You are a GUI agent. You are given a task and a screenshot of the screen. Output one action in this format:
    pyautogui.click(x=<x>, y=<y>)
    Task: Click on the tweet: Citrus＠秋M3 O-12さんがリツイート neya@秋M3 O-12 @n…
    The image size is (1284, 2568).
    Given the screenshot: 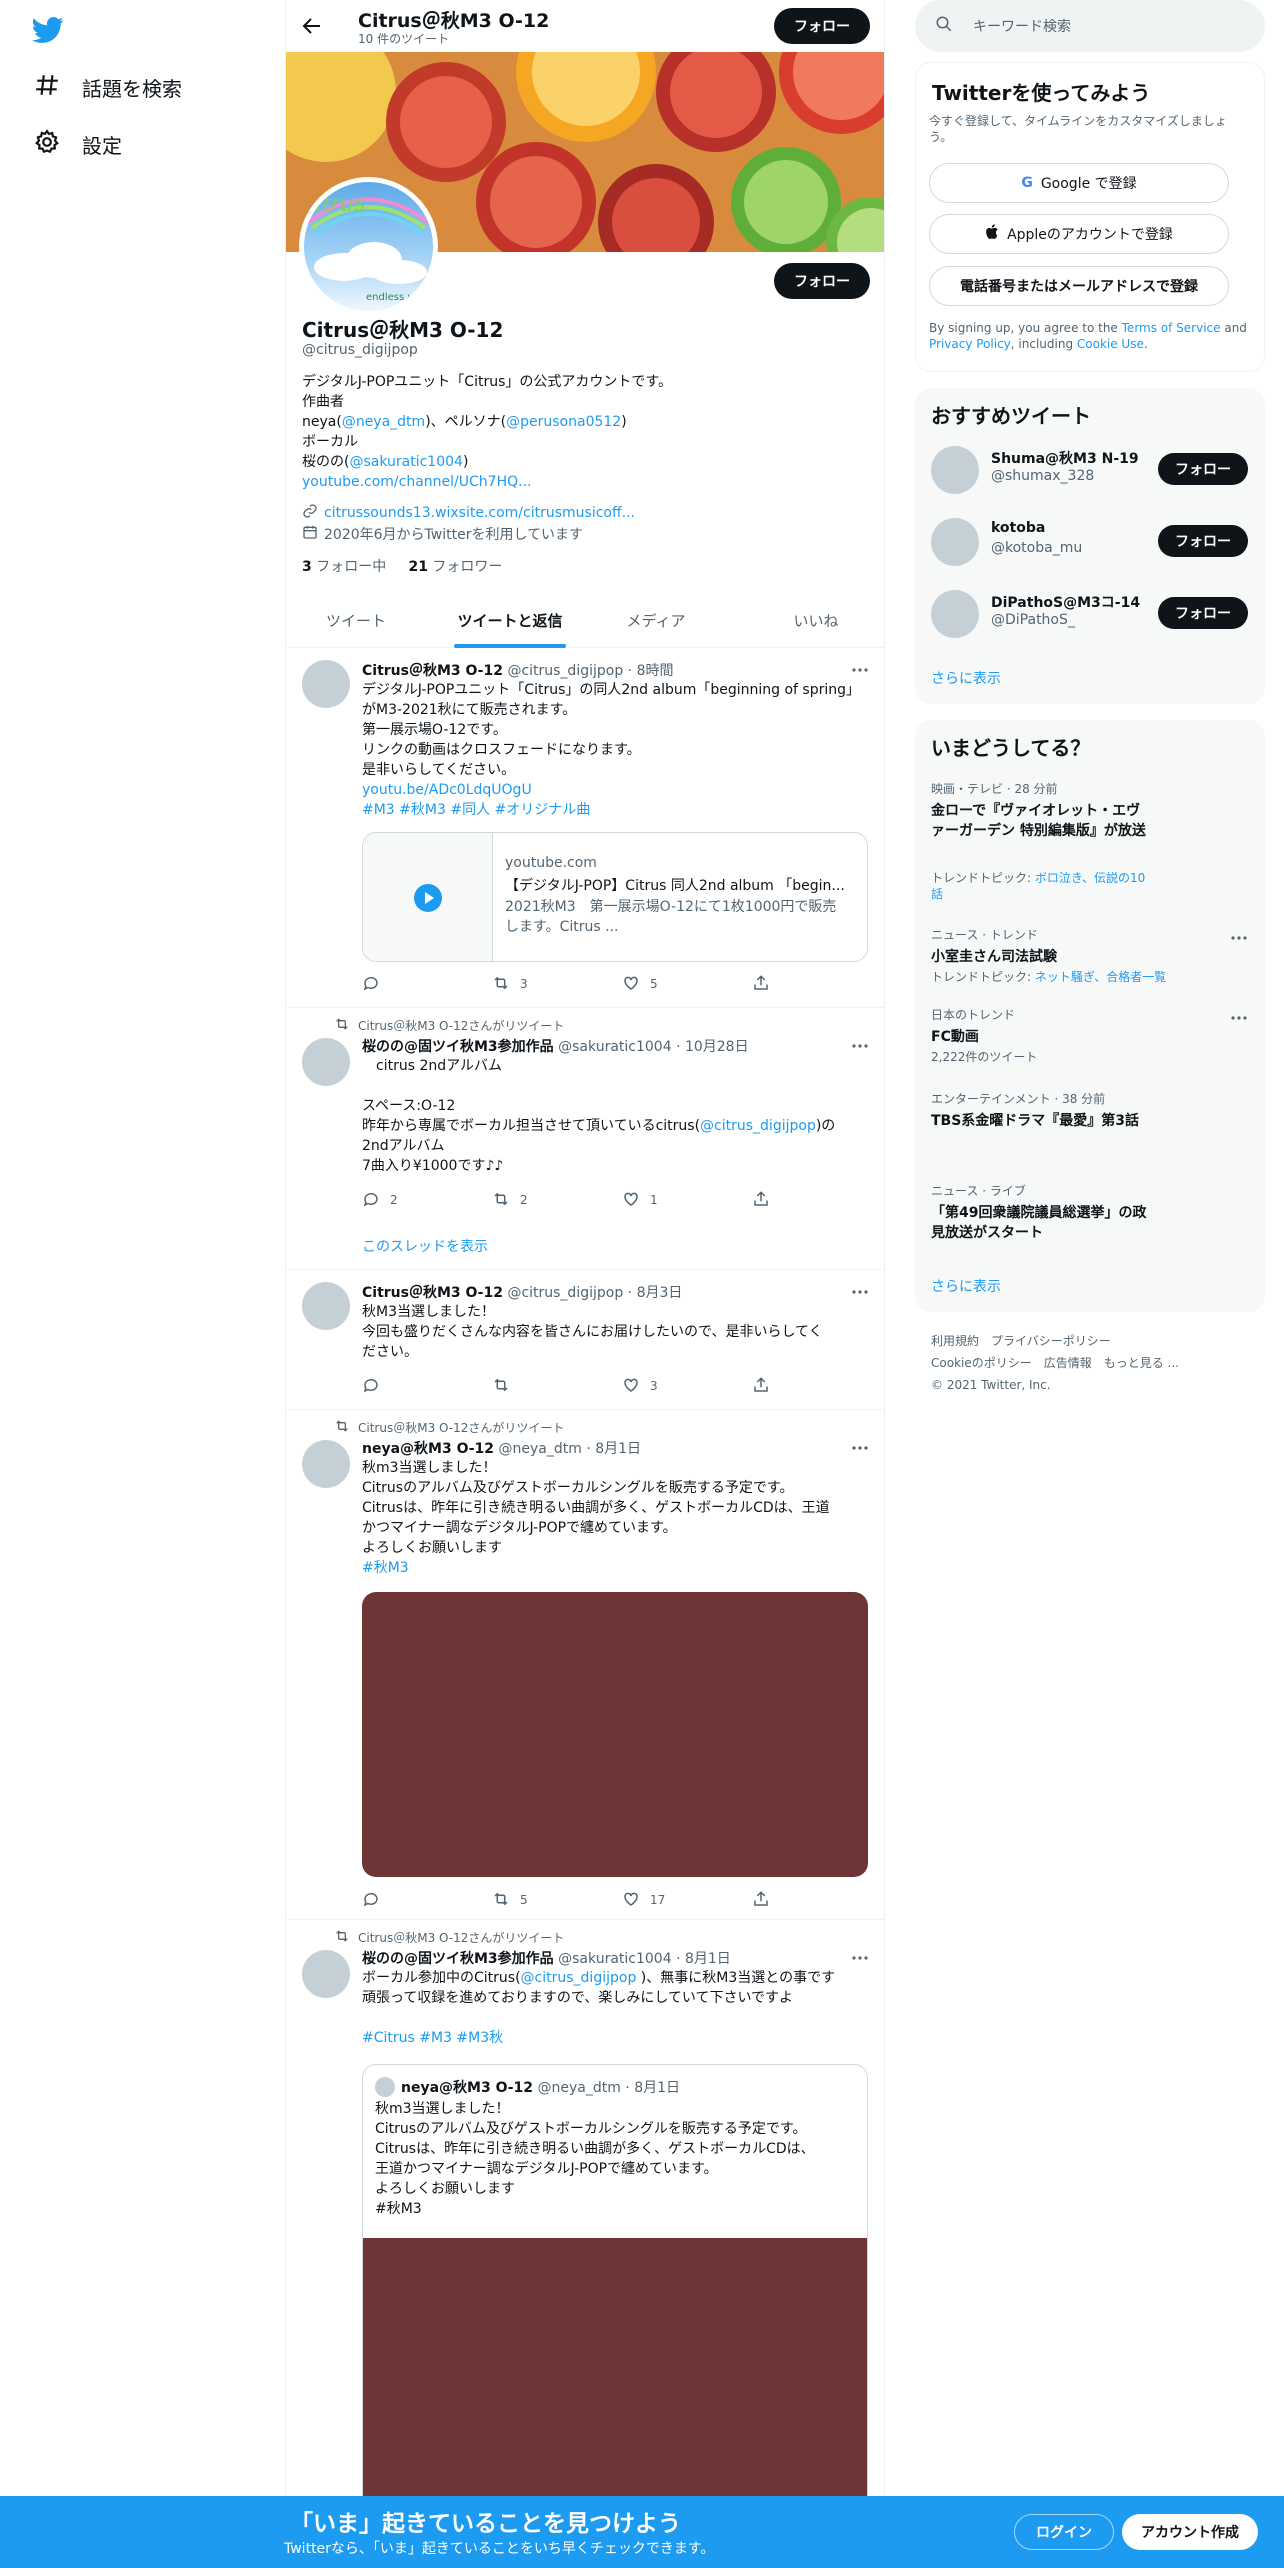 What is the action you would take?
    pyautogui.click(x=585, y=1665)
    